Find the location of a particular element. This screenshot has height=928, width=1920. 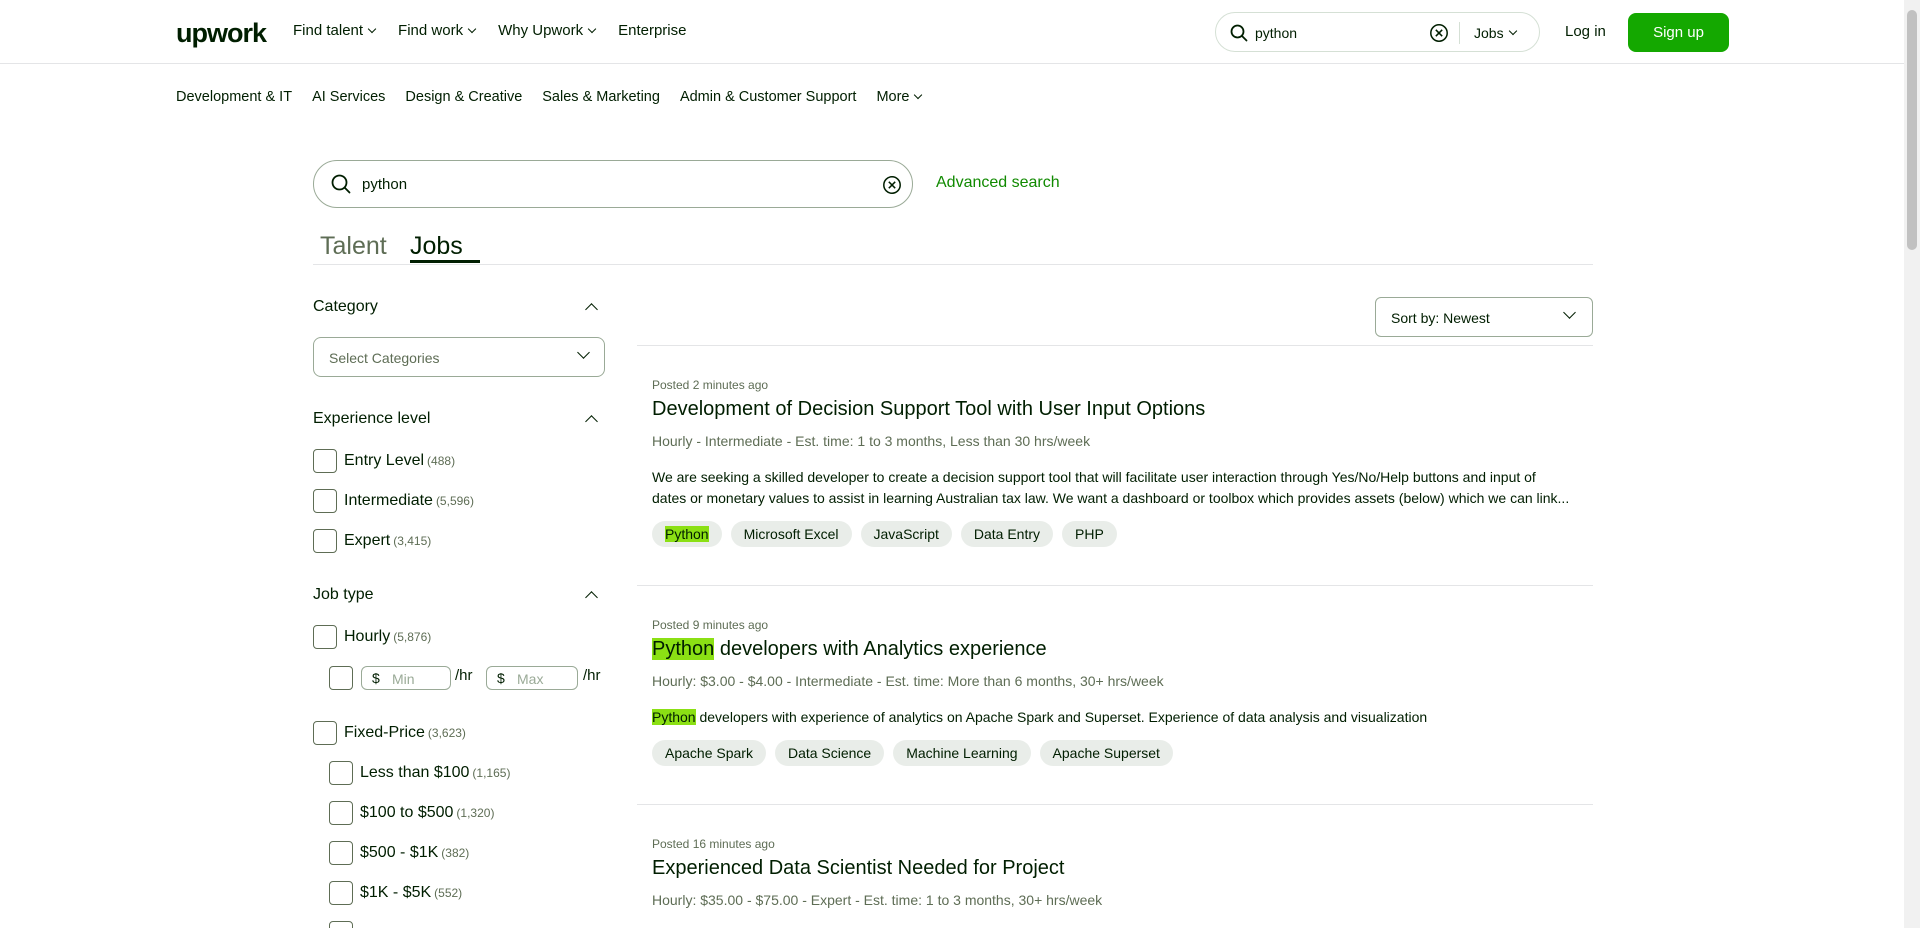

advanced-search-link: Advanced search is located at coordinates (998, 183).